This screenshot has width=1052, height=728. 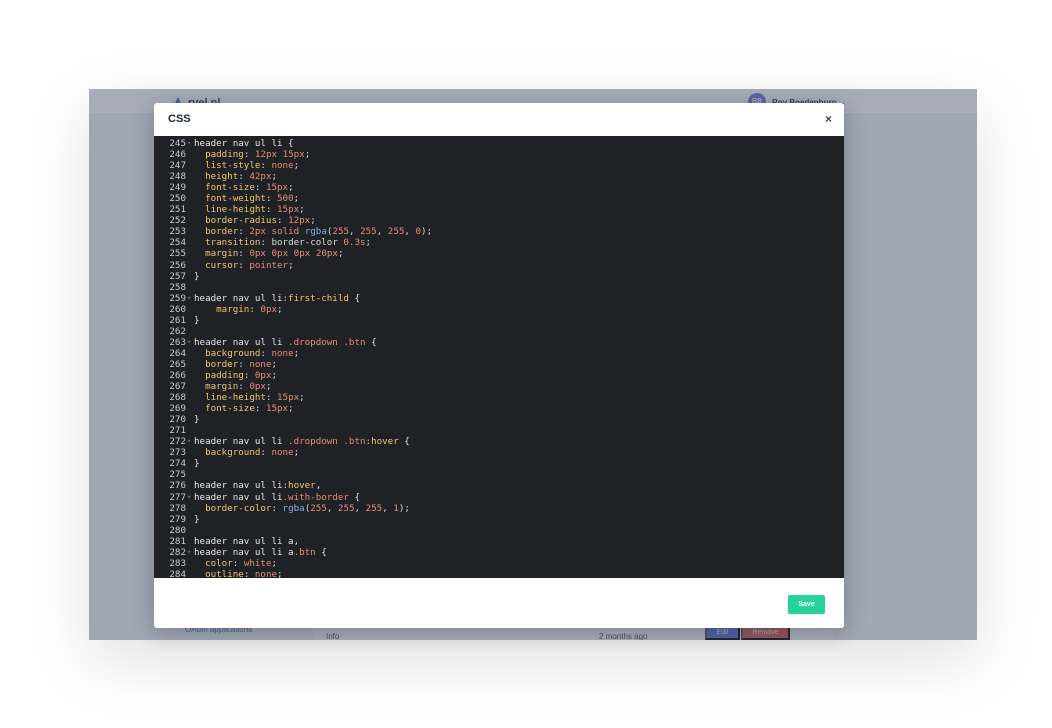 I want to click on code-line: 255 margin: 0px 0px 0px 20px;, so click(x=499, y=253).